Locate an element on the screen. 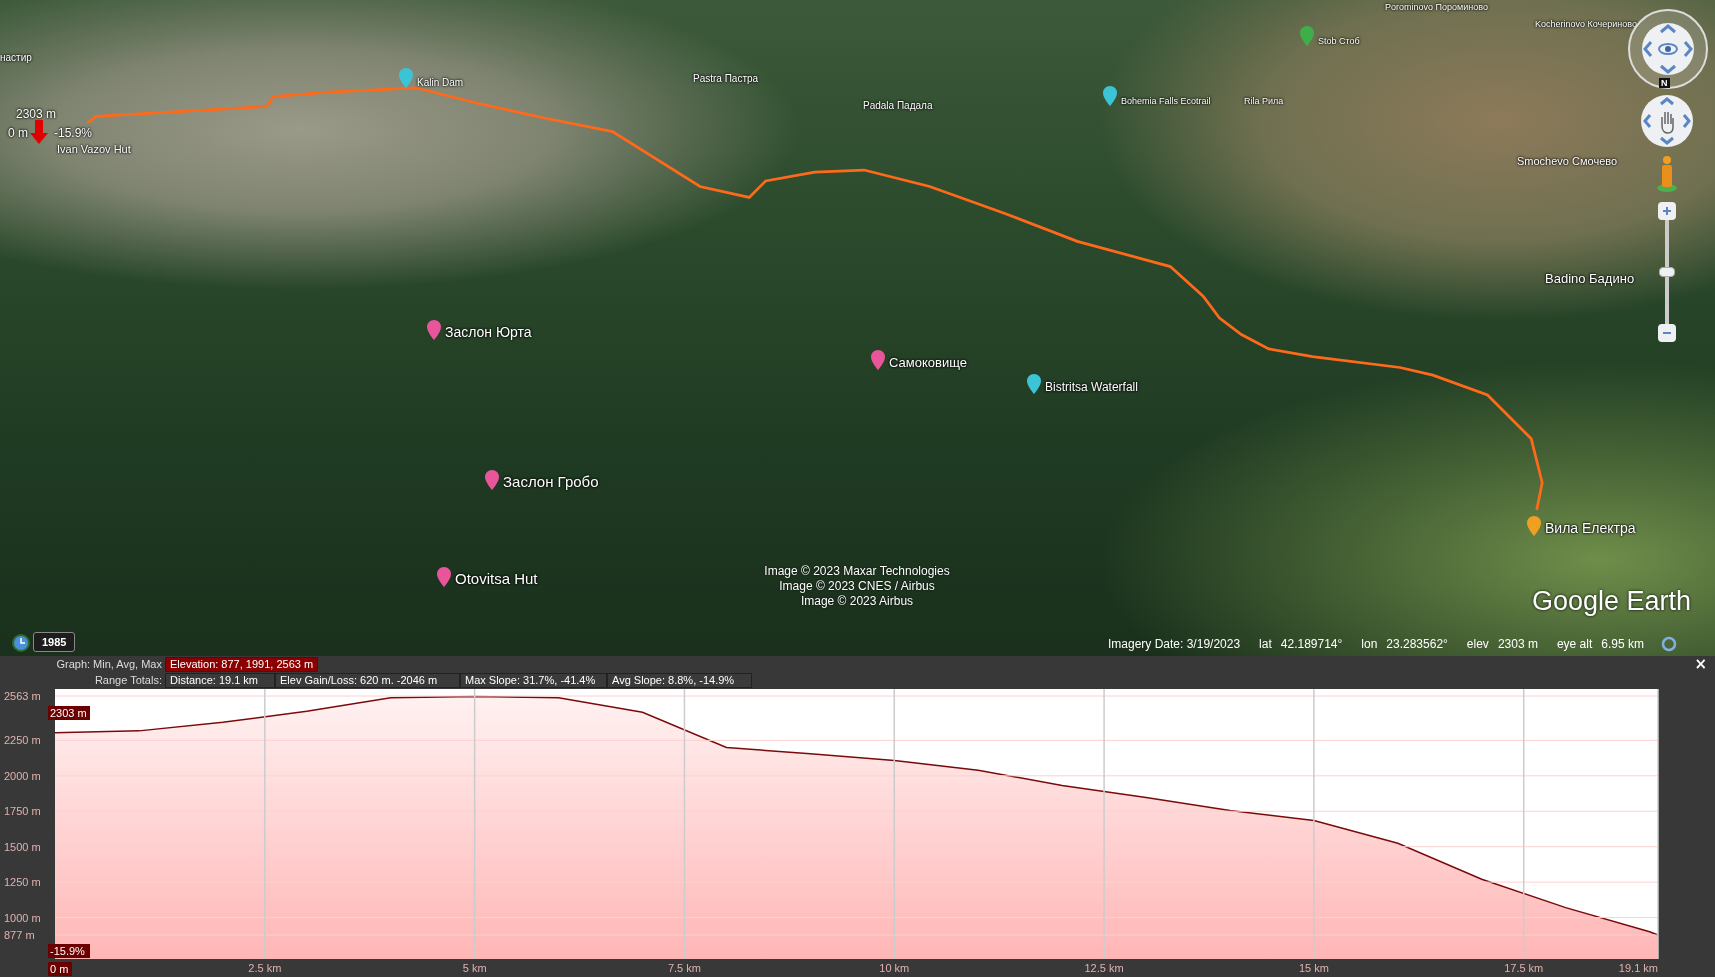 The height and width of the screenshot is (977, 1715). x-axis-label: 17.5 km is located at coordinates (1524, 968).